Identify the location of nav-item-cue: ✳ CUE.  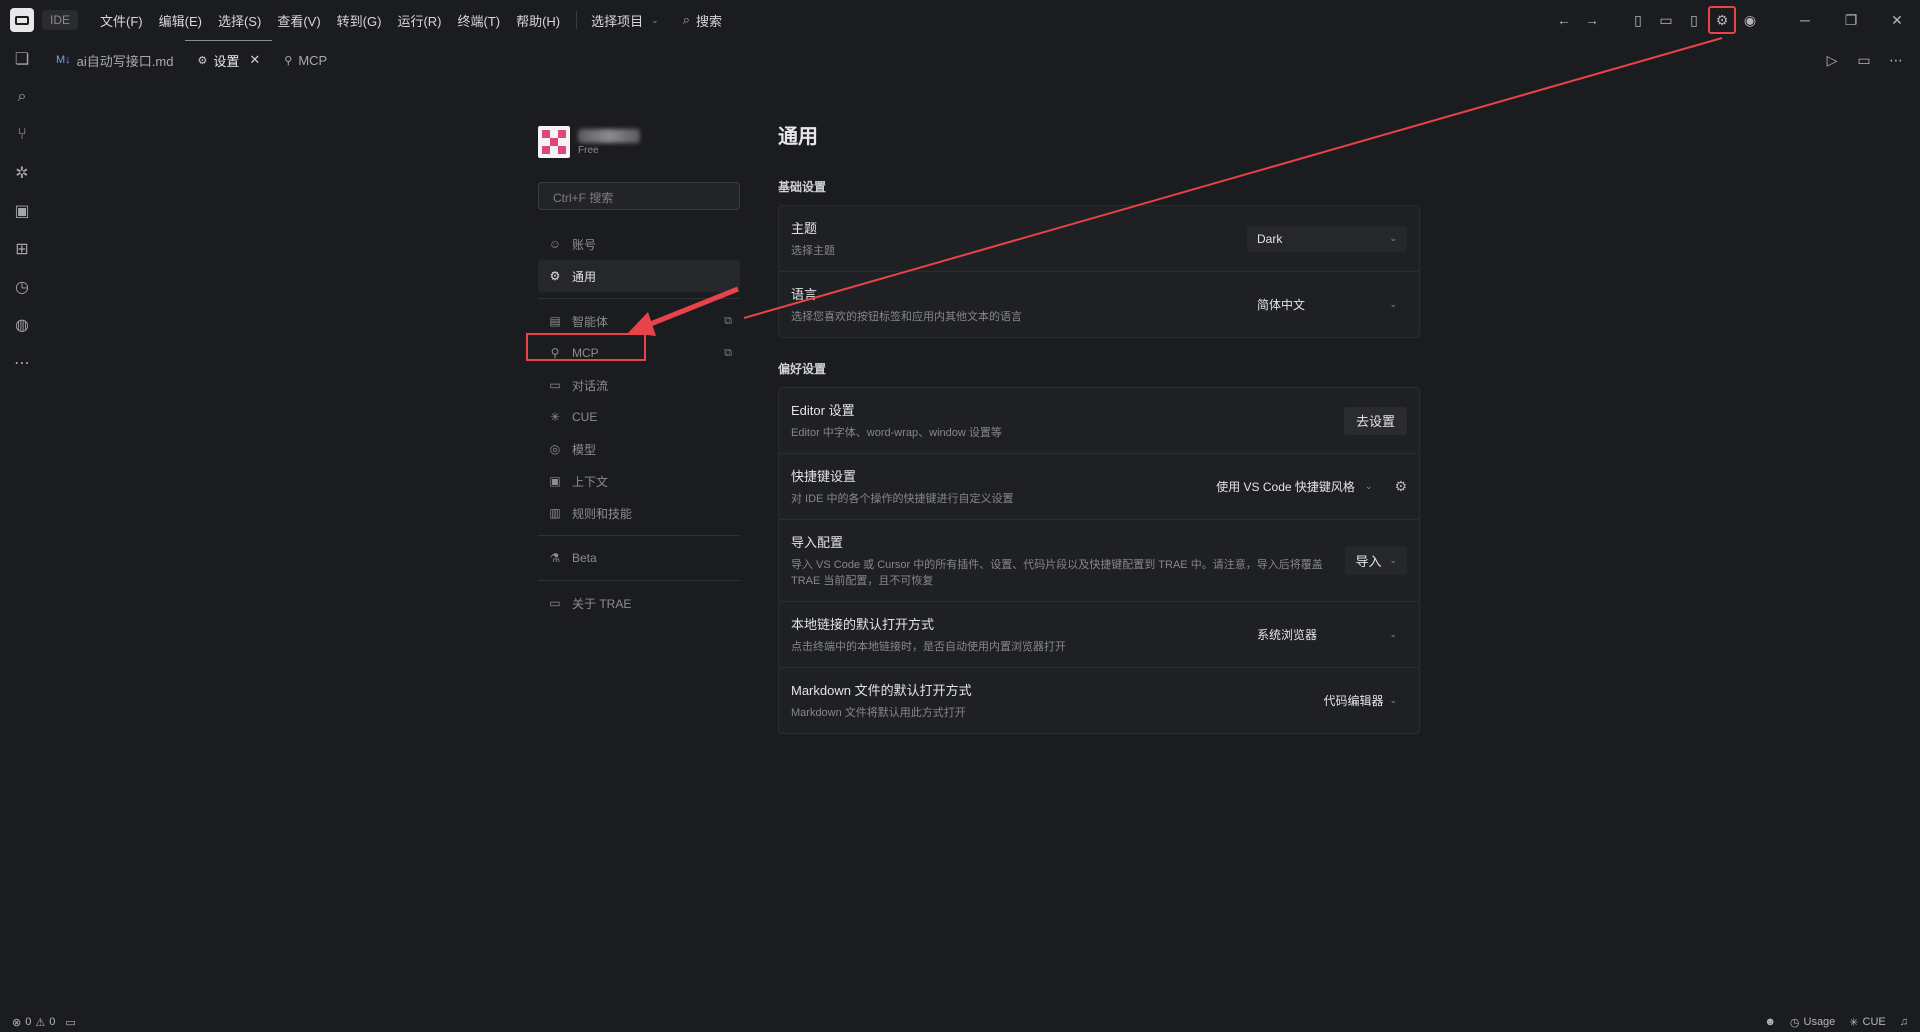
(639, 417).